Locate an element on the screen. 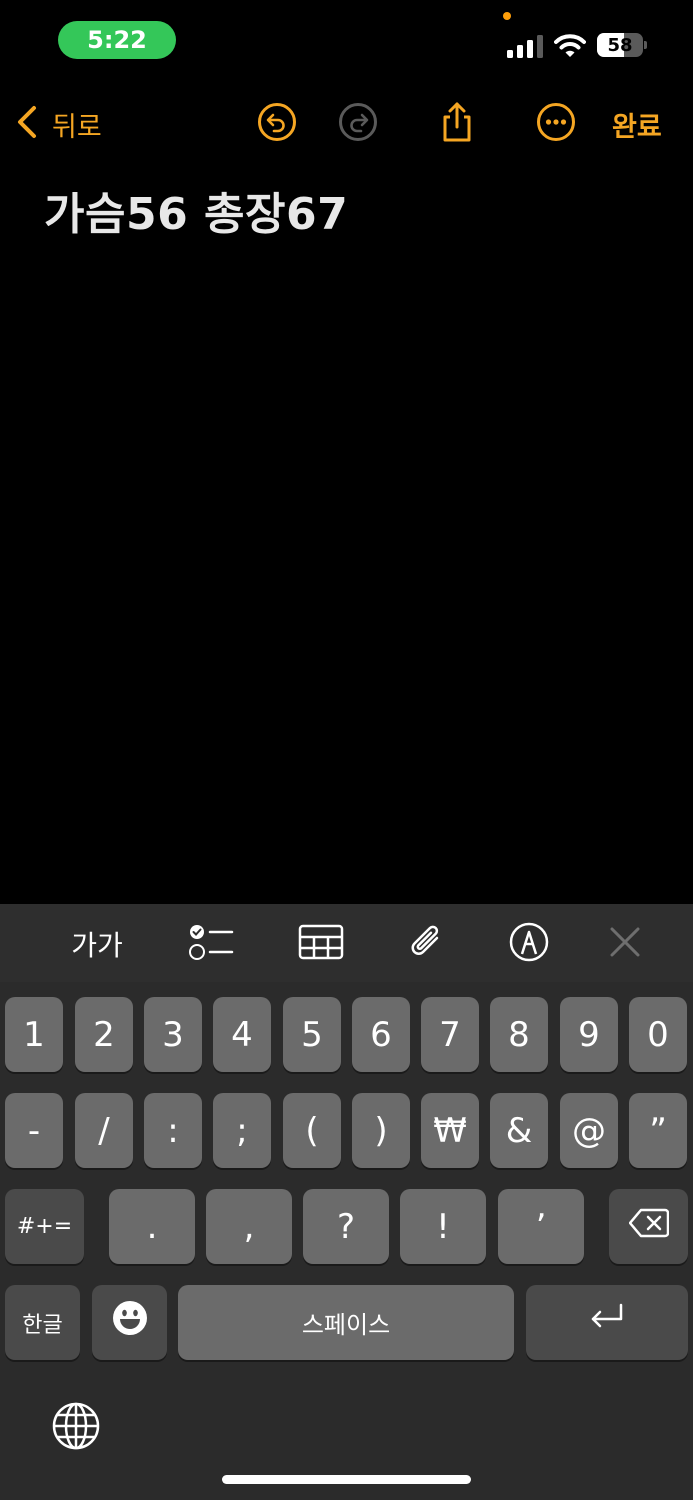 The width and height of the screenshot is (693, 1500). close-icon is located at coordinates (625, 944).